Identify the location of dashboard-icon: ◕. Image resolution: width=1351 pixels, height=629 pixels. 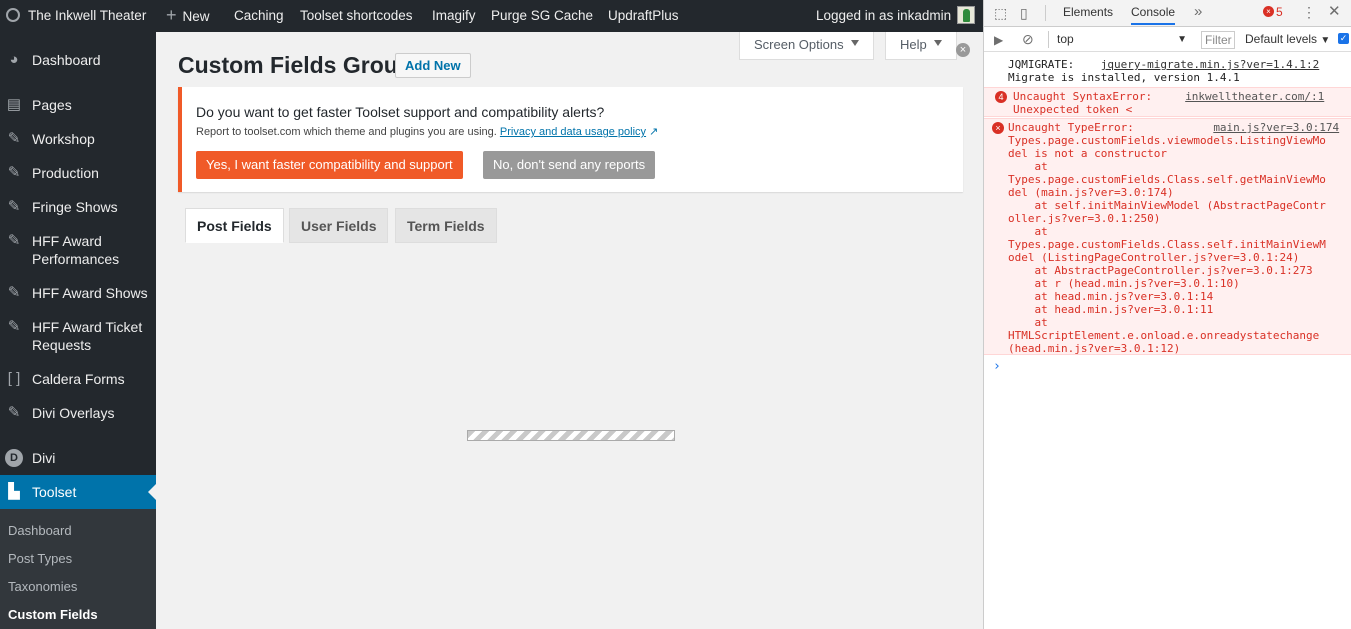
(14, 59).